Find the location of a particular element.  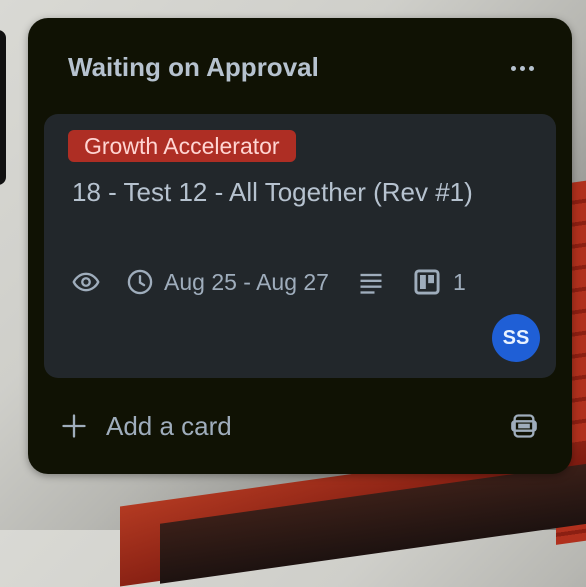

card-template-icon is located at coordinates (524, 426).